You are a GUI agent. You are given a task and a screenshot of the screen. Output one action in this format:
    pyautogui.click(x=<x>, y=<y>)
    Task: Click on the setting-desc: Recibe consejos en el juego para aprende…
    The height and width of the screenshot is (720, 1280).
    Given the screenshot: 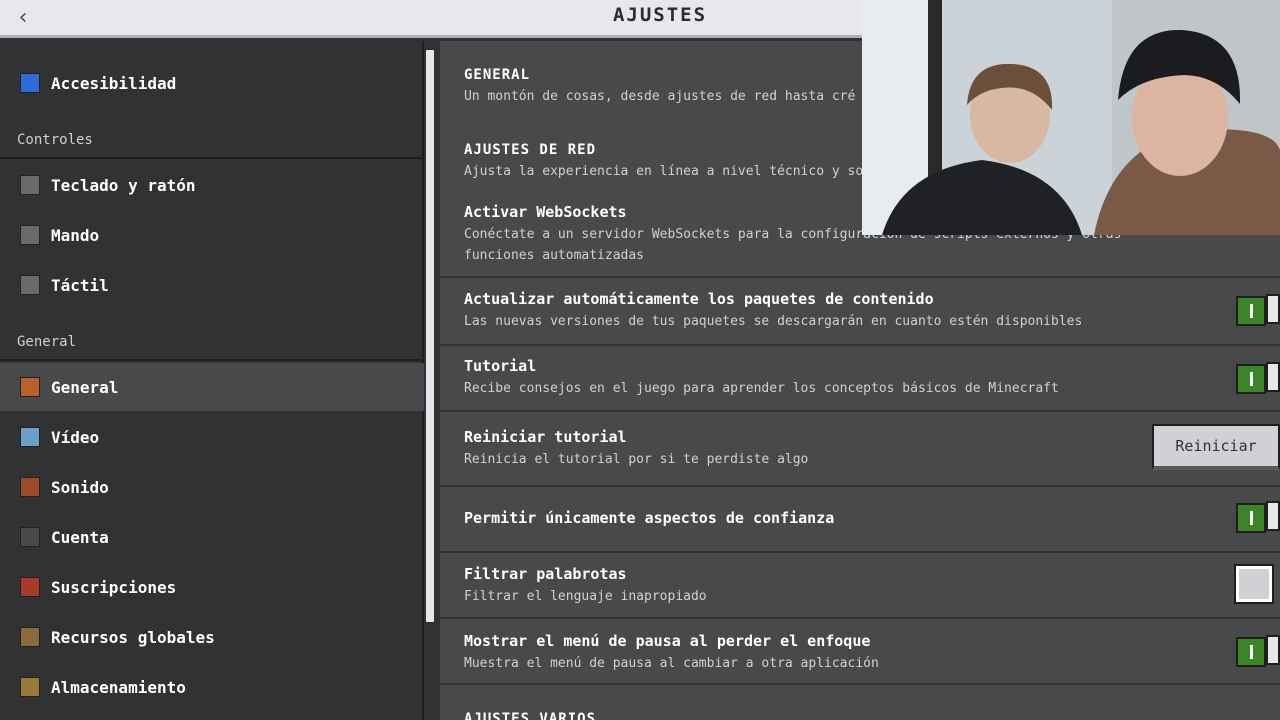 What is the action you would take?
    pyautogui.click(x=761, y=388)
    